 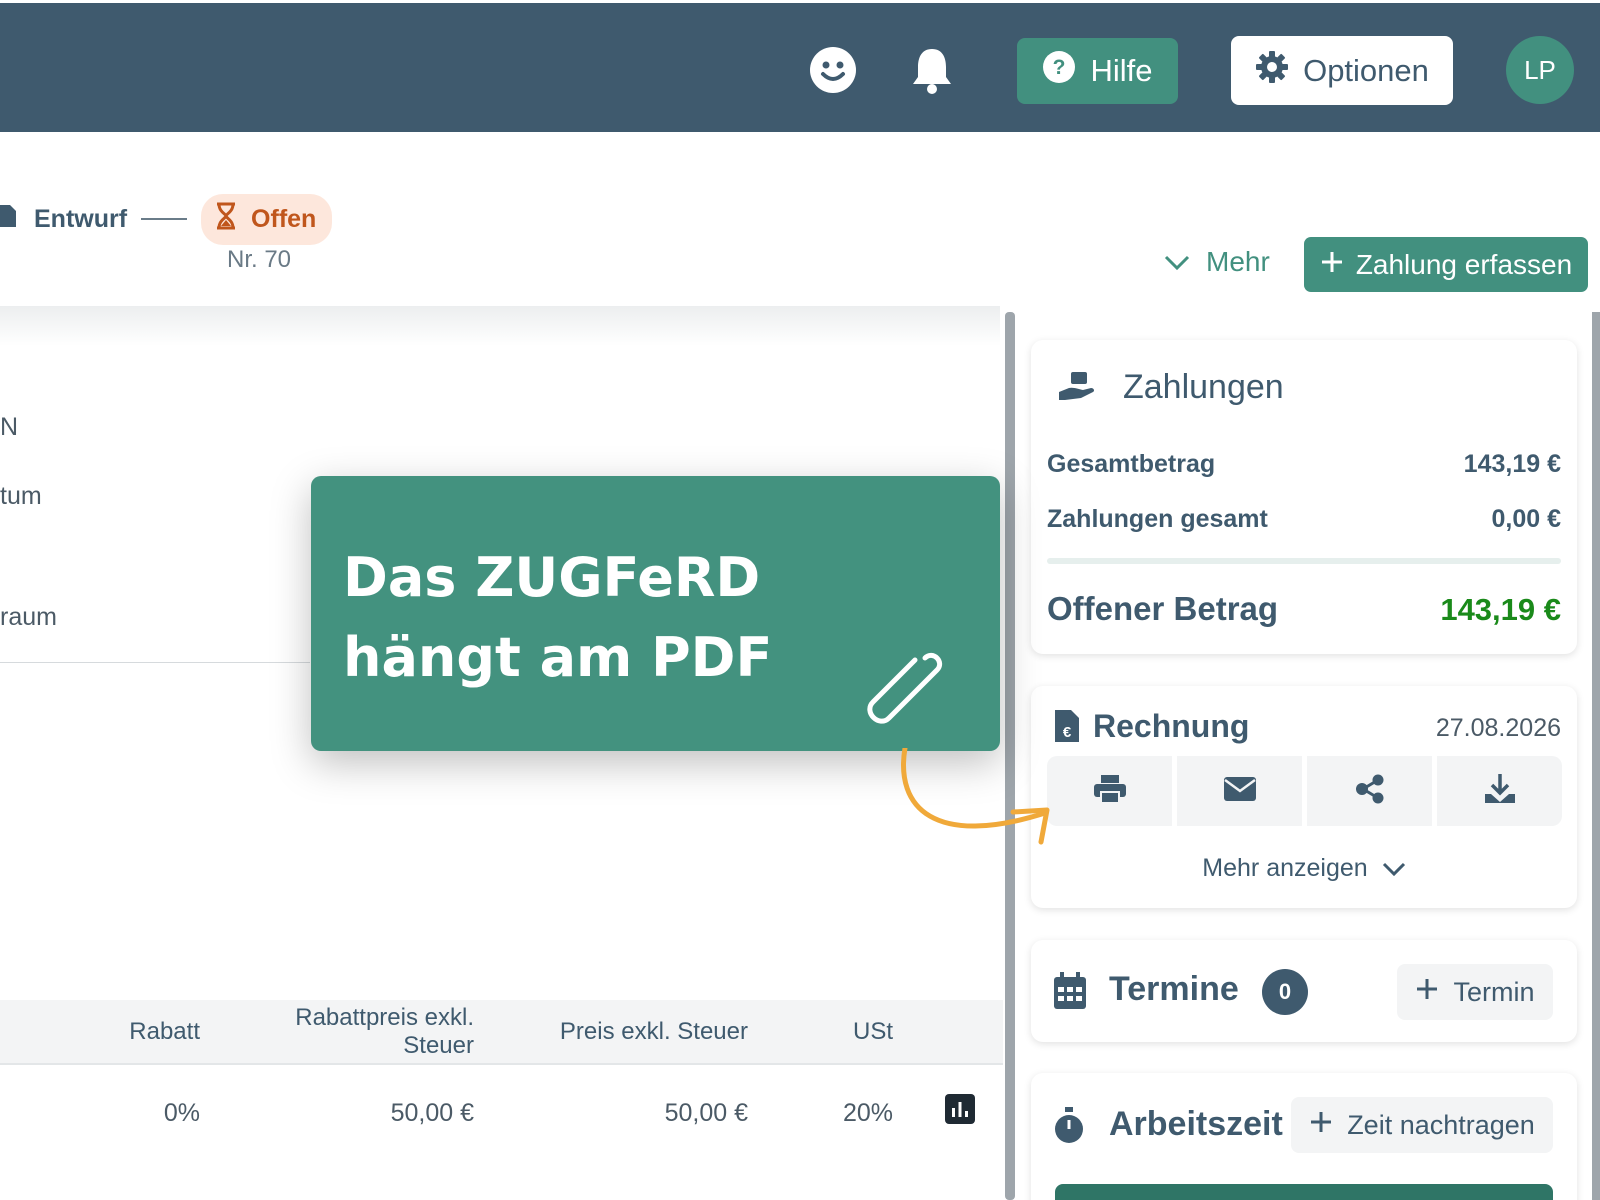 I want to click on total-value: 143,19 €, so click(x=1512, y=464).